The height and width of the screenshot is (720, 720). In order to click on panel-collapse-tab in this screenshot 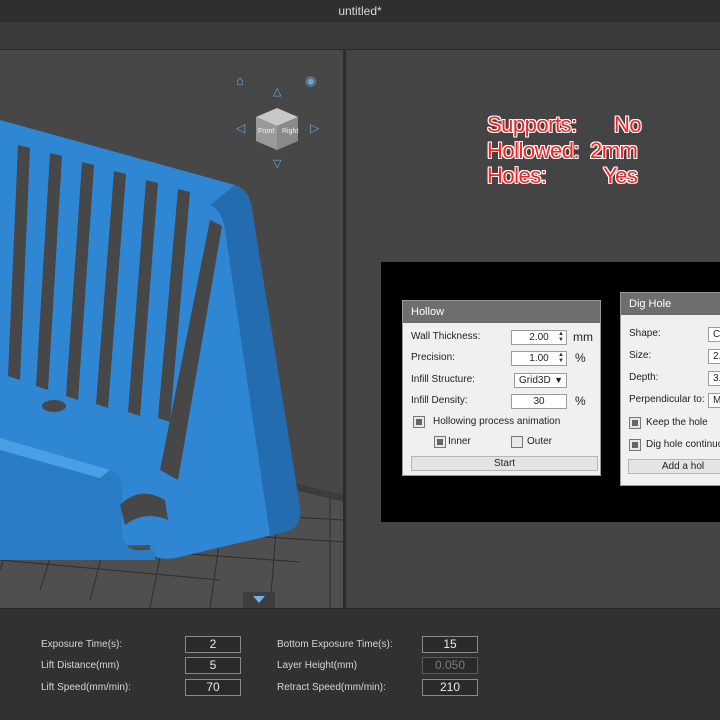, I will do `click(259, 600)`.